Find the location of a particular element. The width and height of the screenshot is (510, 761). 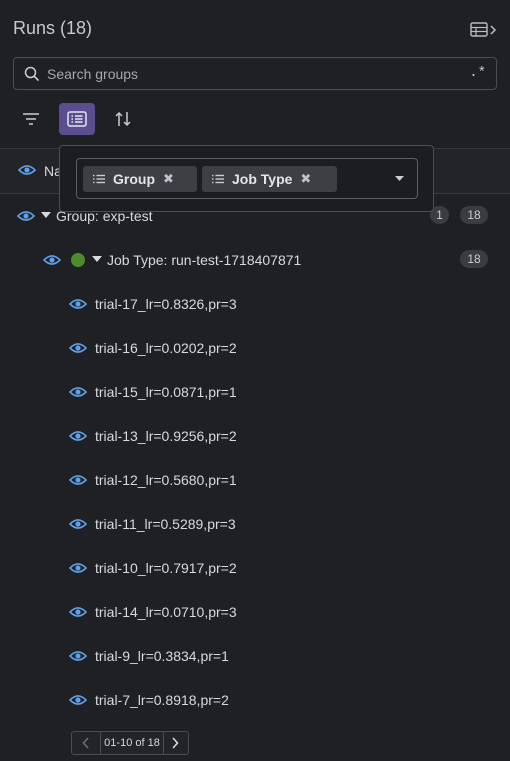

run-row: trial-11_lr=0.5289,pr=3 is located at coordinates (255, 528).